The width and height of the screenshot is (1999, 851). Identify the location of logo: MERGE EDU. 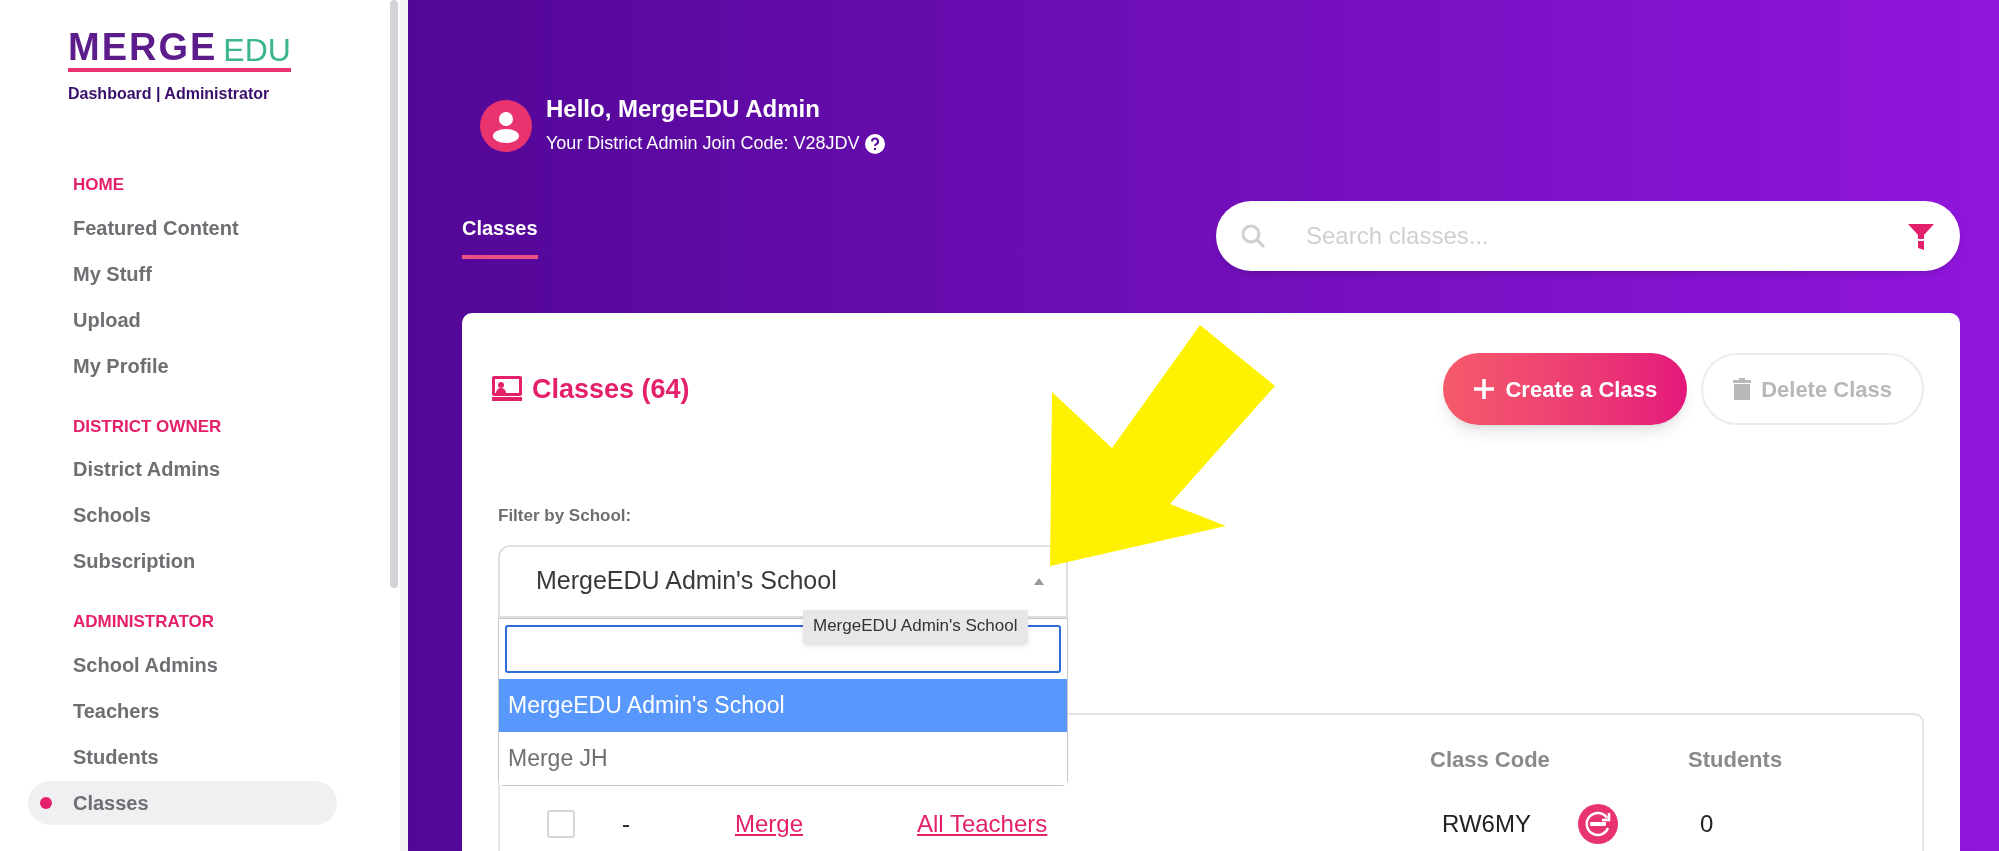
(179, 50).